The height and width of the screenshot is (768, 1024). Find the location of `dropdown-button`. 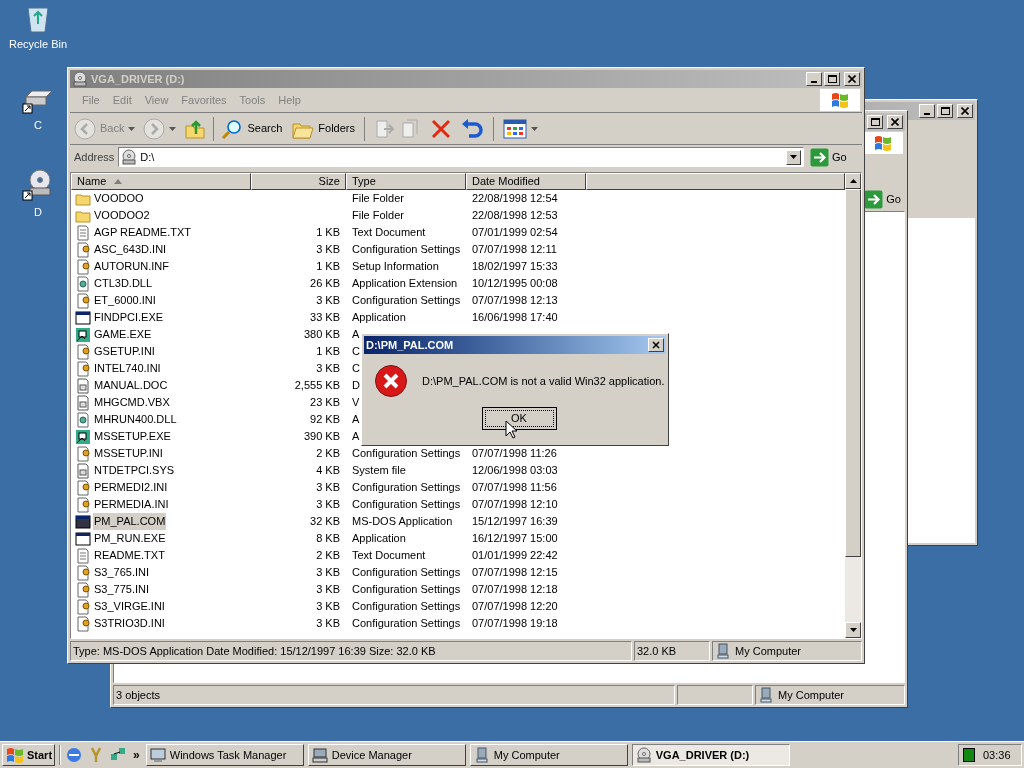

dropdown-button is located at coordinates (793, 157).